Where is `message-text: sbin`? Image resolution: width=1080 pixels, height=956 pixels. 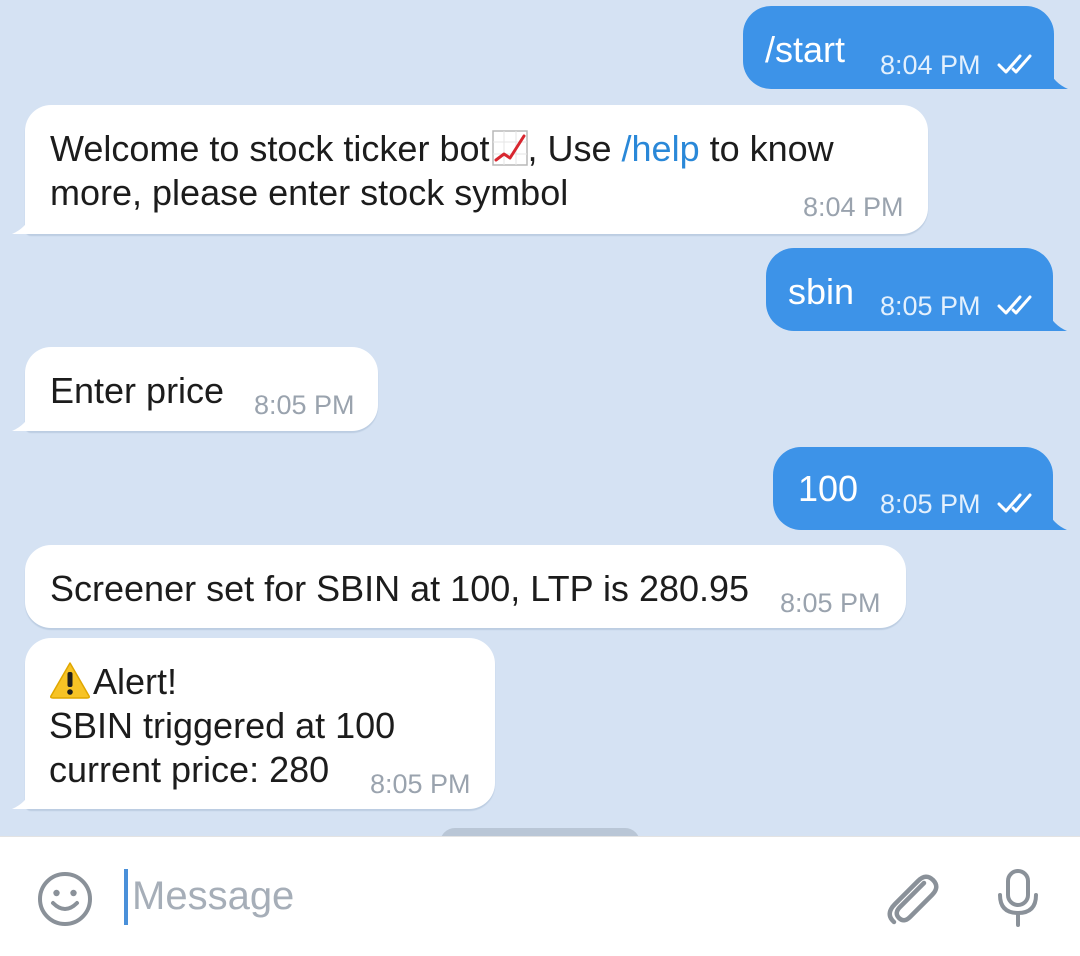 message-text: sbin is located at coordinates (821, 291).